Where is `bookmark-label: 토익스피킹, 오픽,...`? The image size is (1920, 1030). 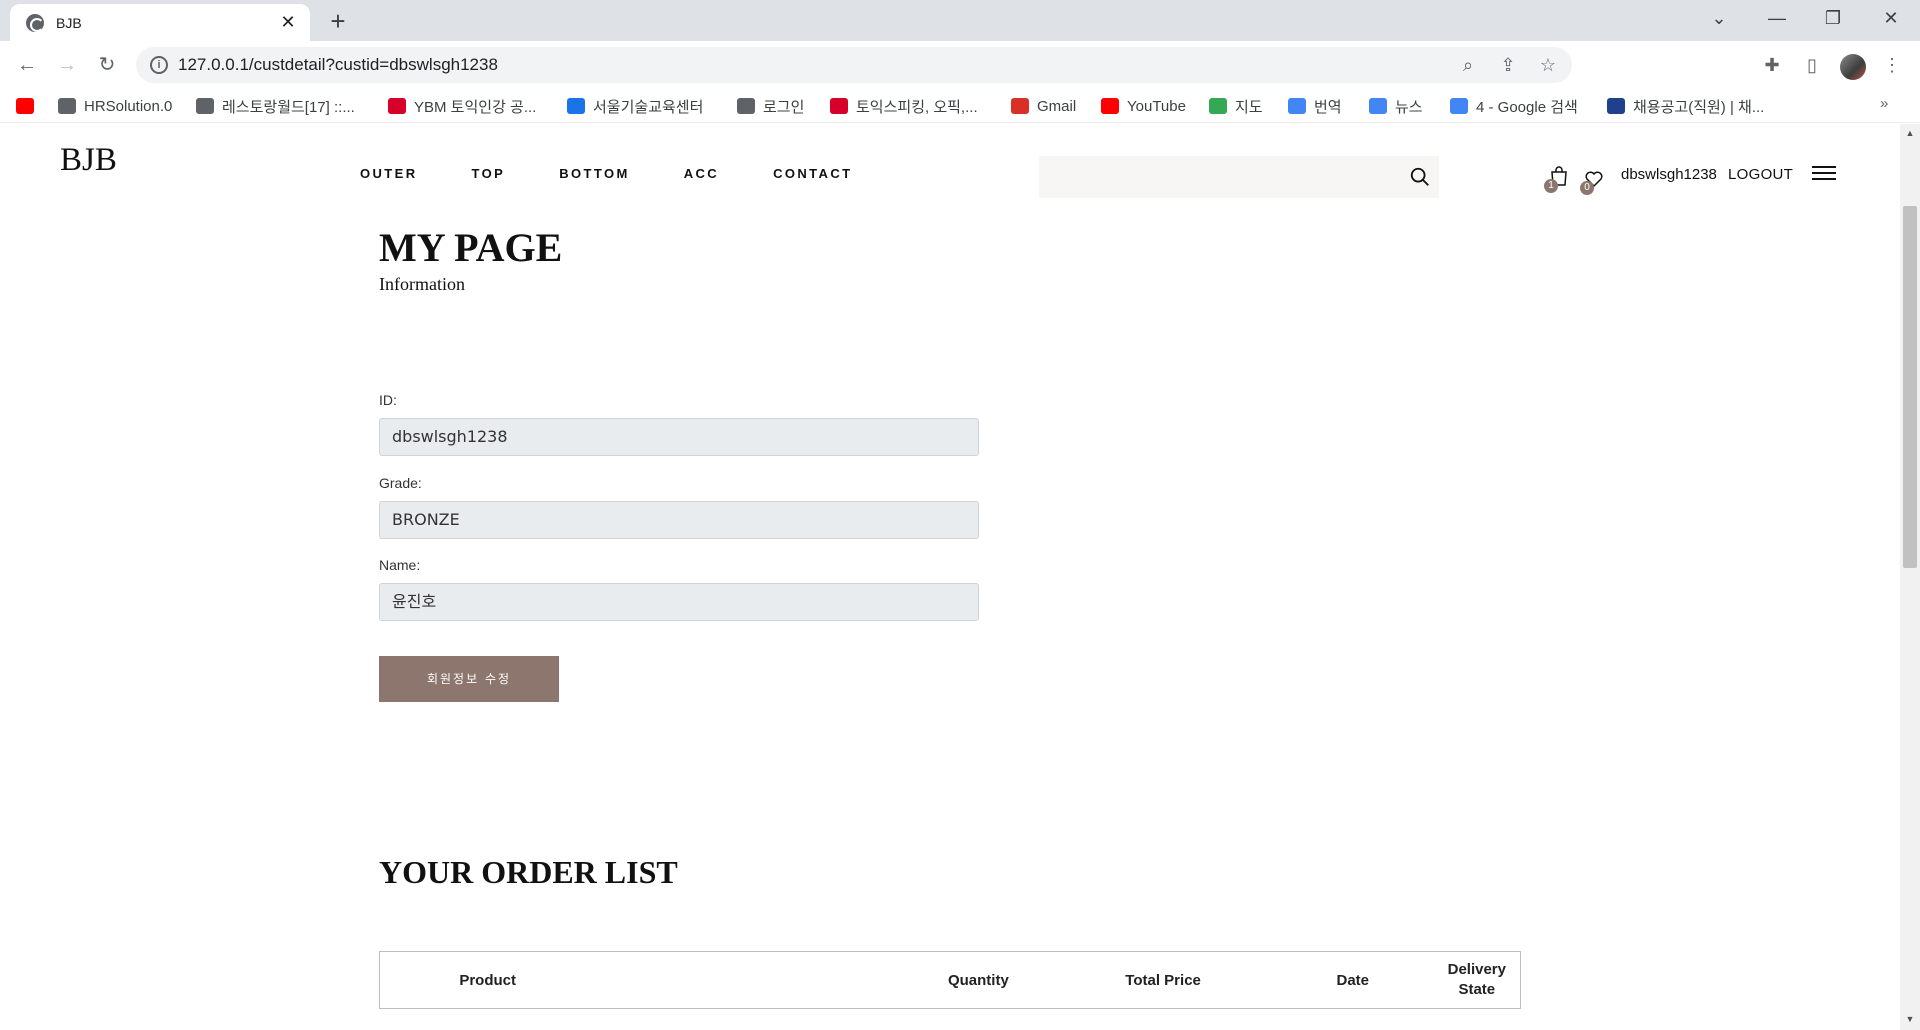
bookmark-label: 토익스피킹, 오픽,... is located at coordinates (917, 107).